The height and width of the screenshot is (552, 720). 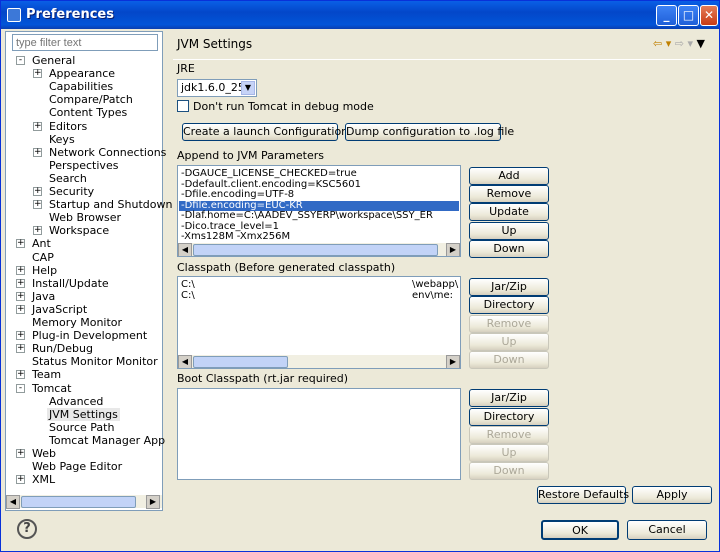 What do you see at coordinates (662, 43) in the screenshot?
I see `back-arrow-icon: ⇦ ▾` at bounding box center [662, 43].